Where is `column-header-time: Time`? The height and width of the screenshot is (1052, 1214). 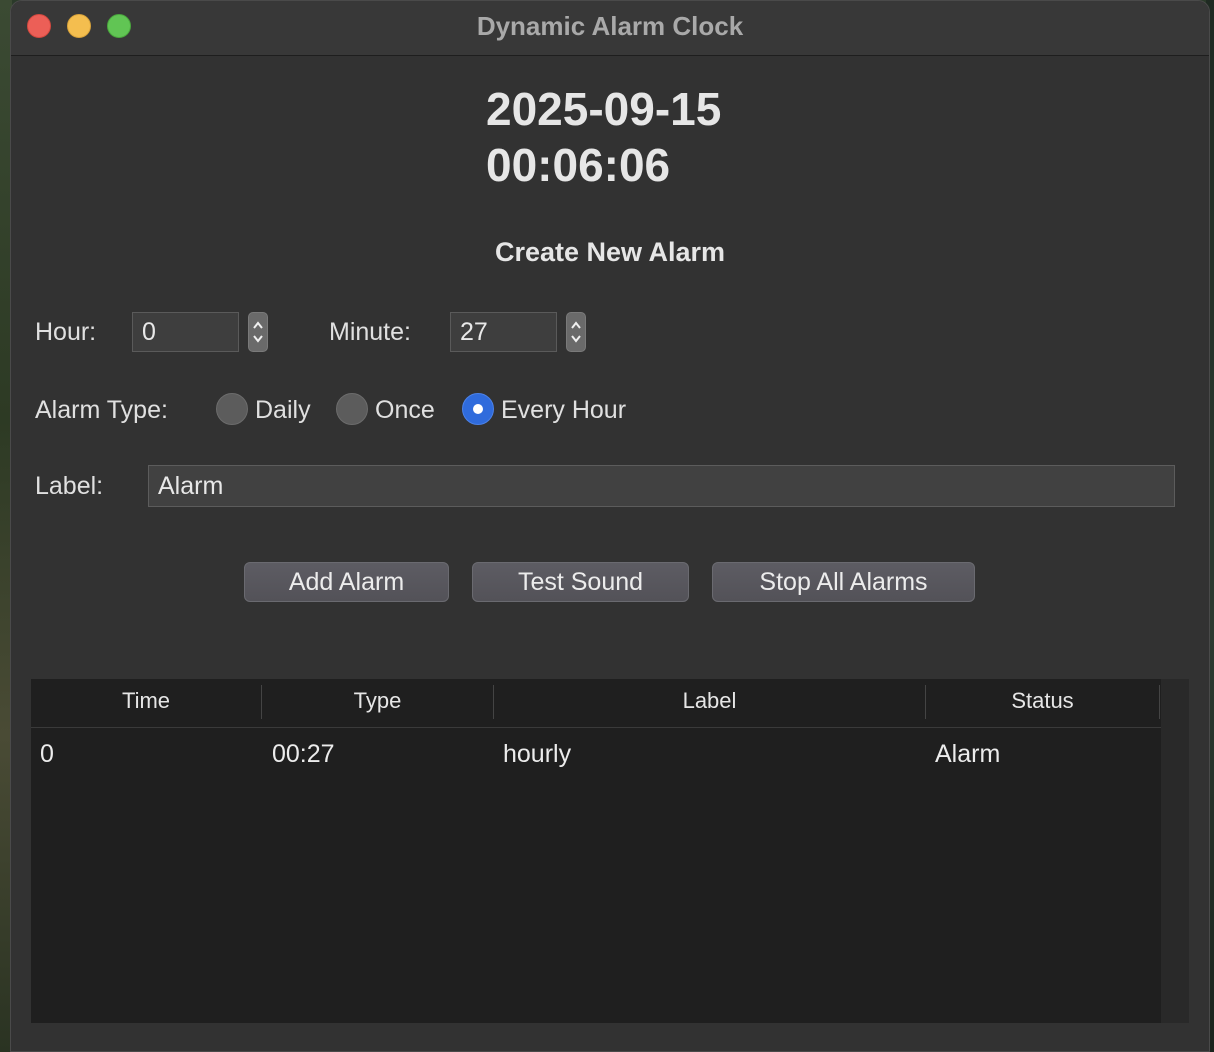 column-header-time: Time is located at coordinates (146, 703).